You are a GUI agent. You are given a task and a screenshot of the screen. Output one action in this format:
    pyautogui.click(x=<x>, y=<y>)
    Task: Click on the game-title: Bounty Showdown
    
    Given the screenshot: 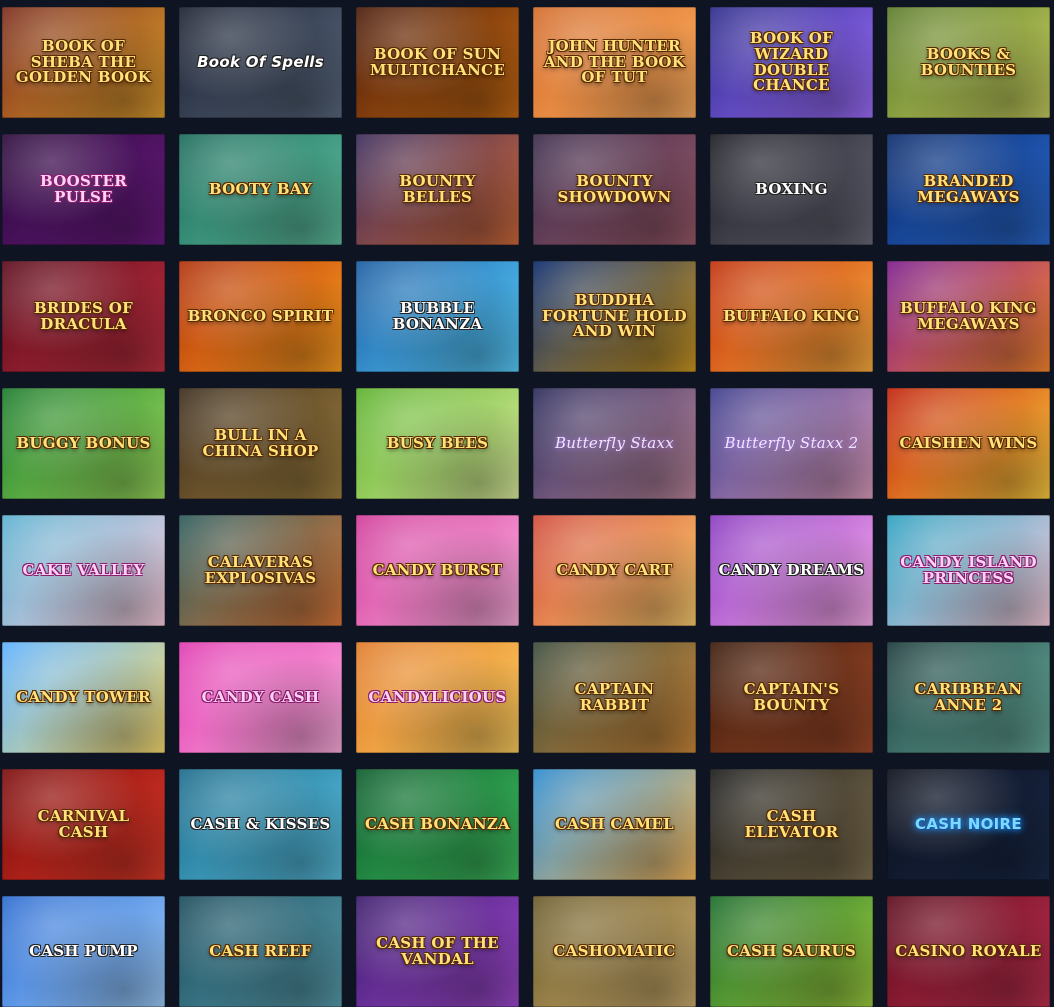 What is the action you would take?
    pyautogui.click(x=614, y=188)
    